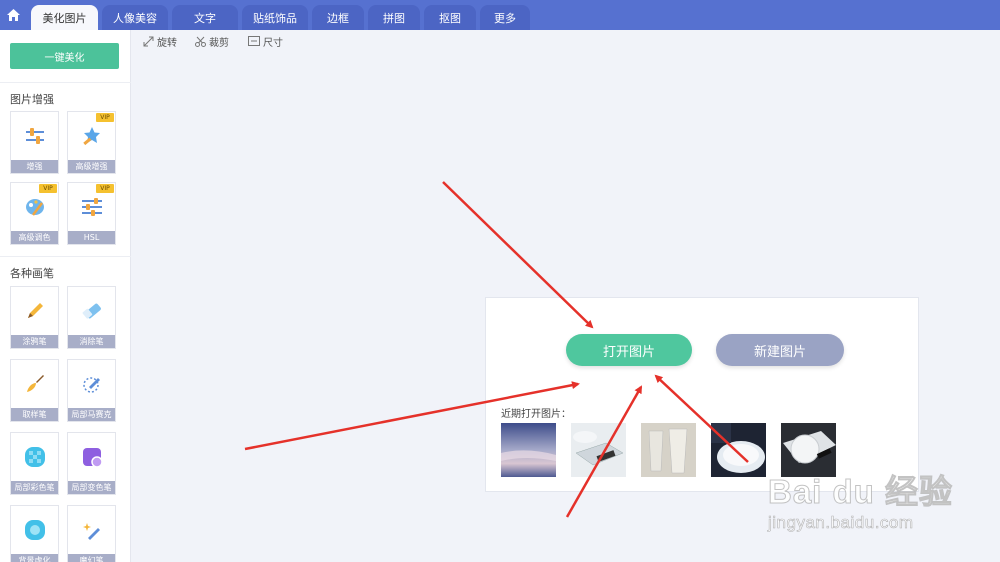  I want to click on tab-text: 文字, so click(205, 17).